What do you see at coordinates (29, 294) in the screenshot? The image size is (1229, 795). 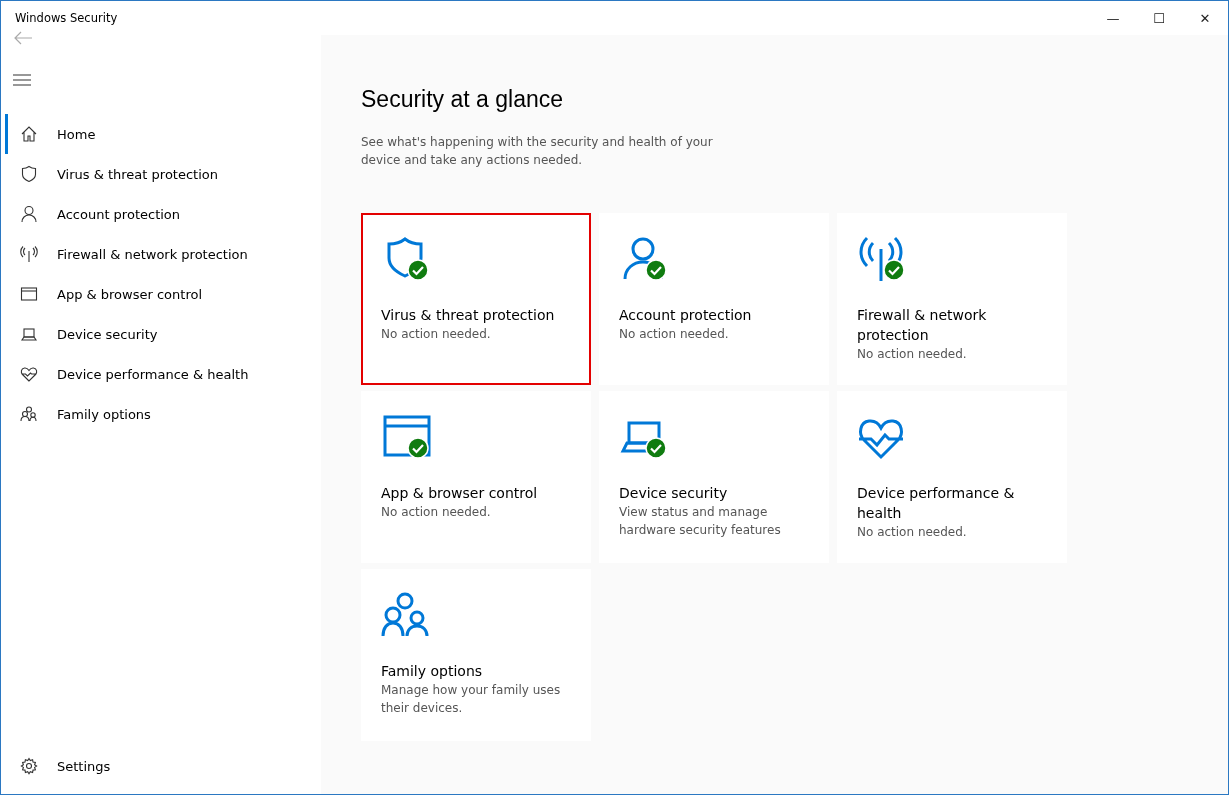 I see `window-icon` at bounding box center [29, 294].